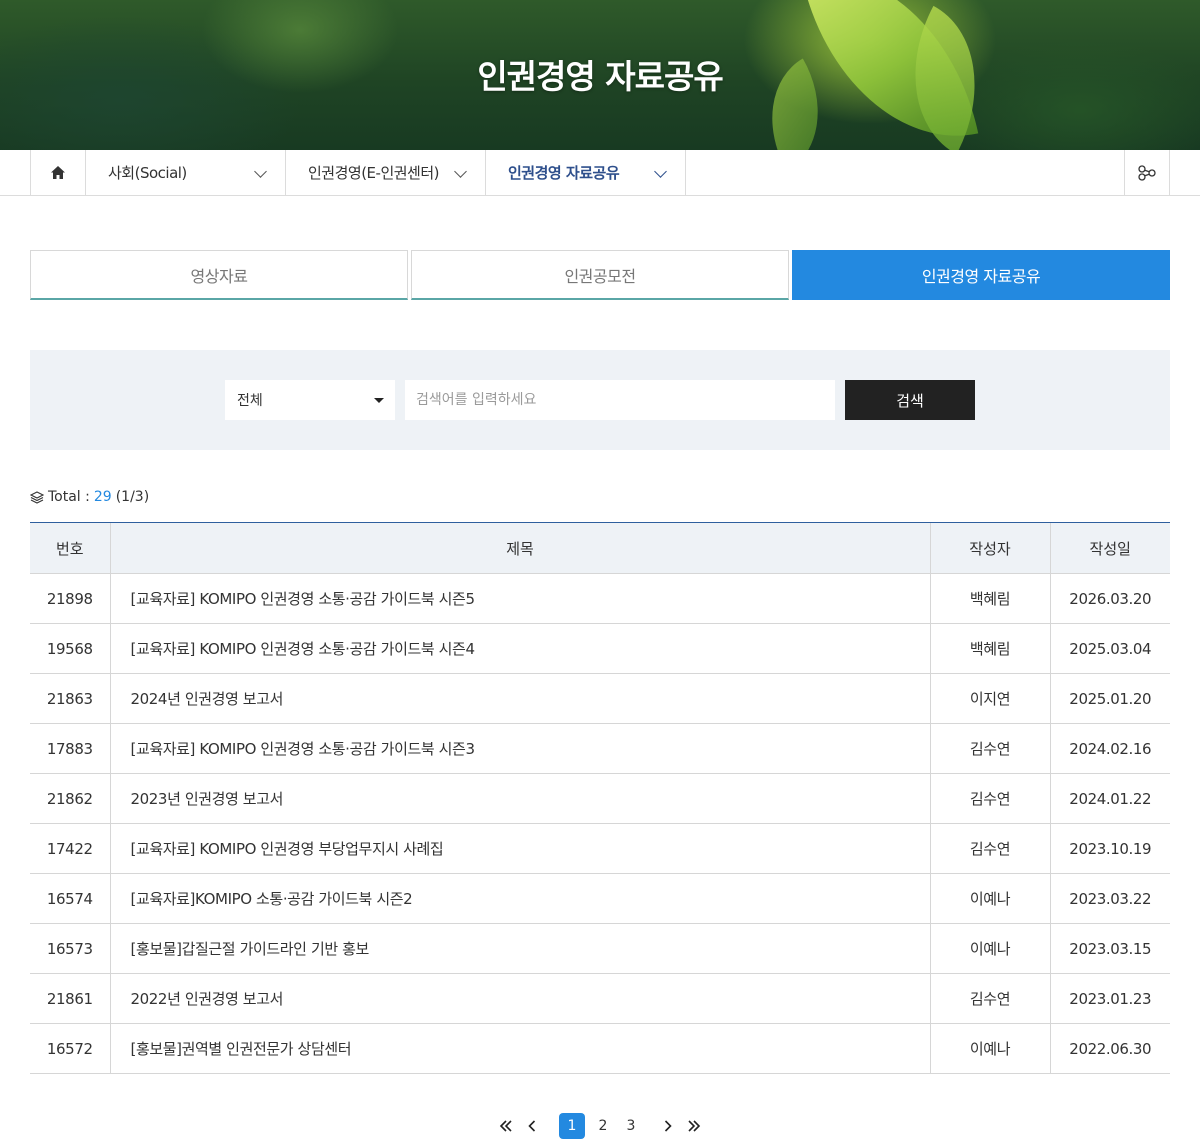 This screenshot has width=1200, height=1141. I want to click on cell-number: 21861, so click(70, 998).